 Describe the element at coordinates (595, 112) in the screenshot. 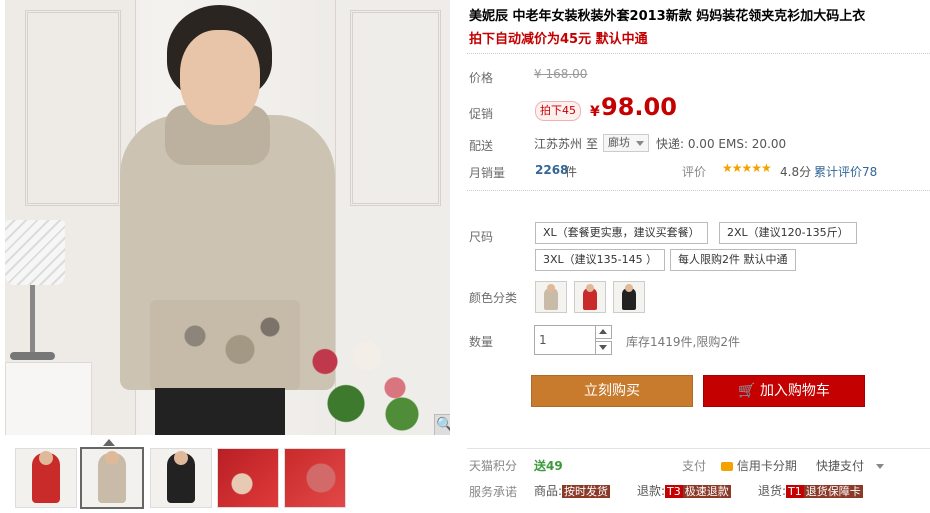

I see `currency-symbol: ¥` at that location.